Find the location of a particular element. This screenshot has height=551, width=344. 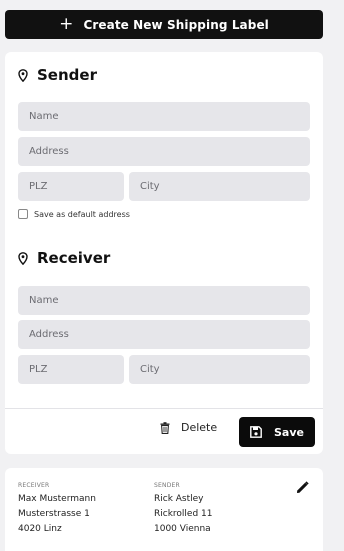

delete-button: Delete is located at coordinates (188, 427).